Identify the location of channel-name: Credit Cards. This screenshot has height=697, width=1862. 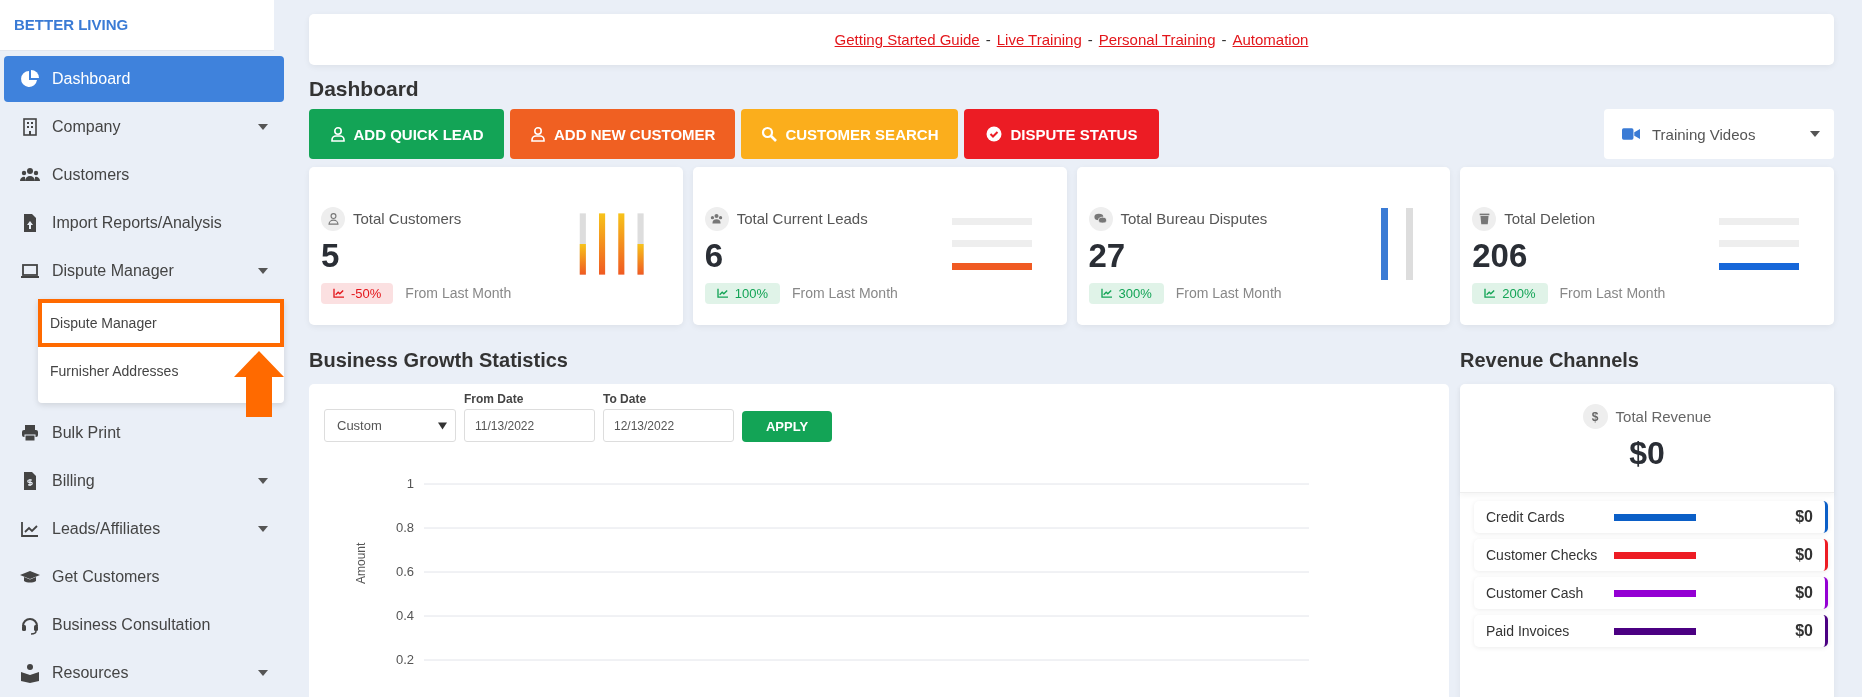
(1526, 517).